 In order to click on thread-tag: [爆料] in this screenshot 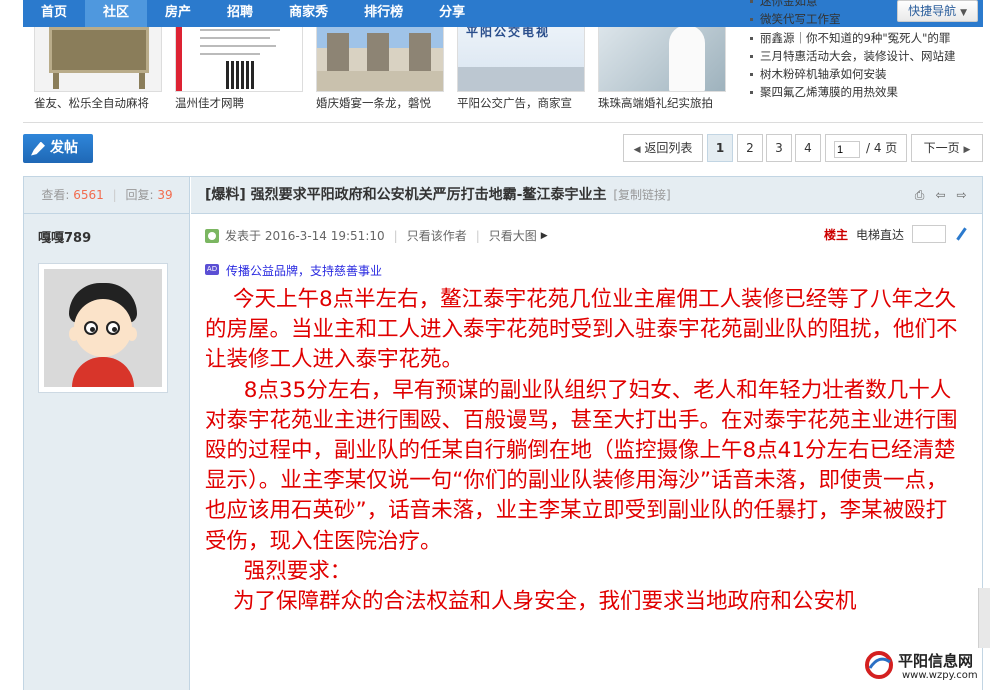, I will do `click(225, 195)`.